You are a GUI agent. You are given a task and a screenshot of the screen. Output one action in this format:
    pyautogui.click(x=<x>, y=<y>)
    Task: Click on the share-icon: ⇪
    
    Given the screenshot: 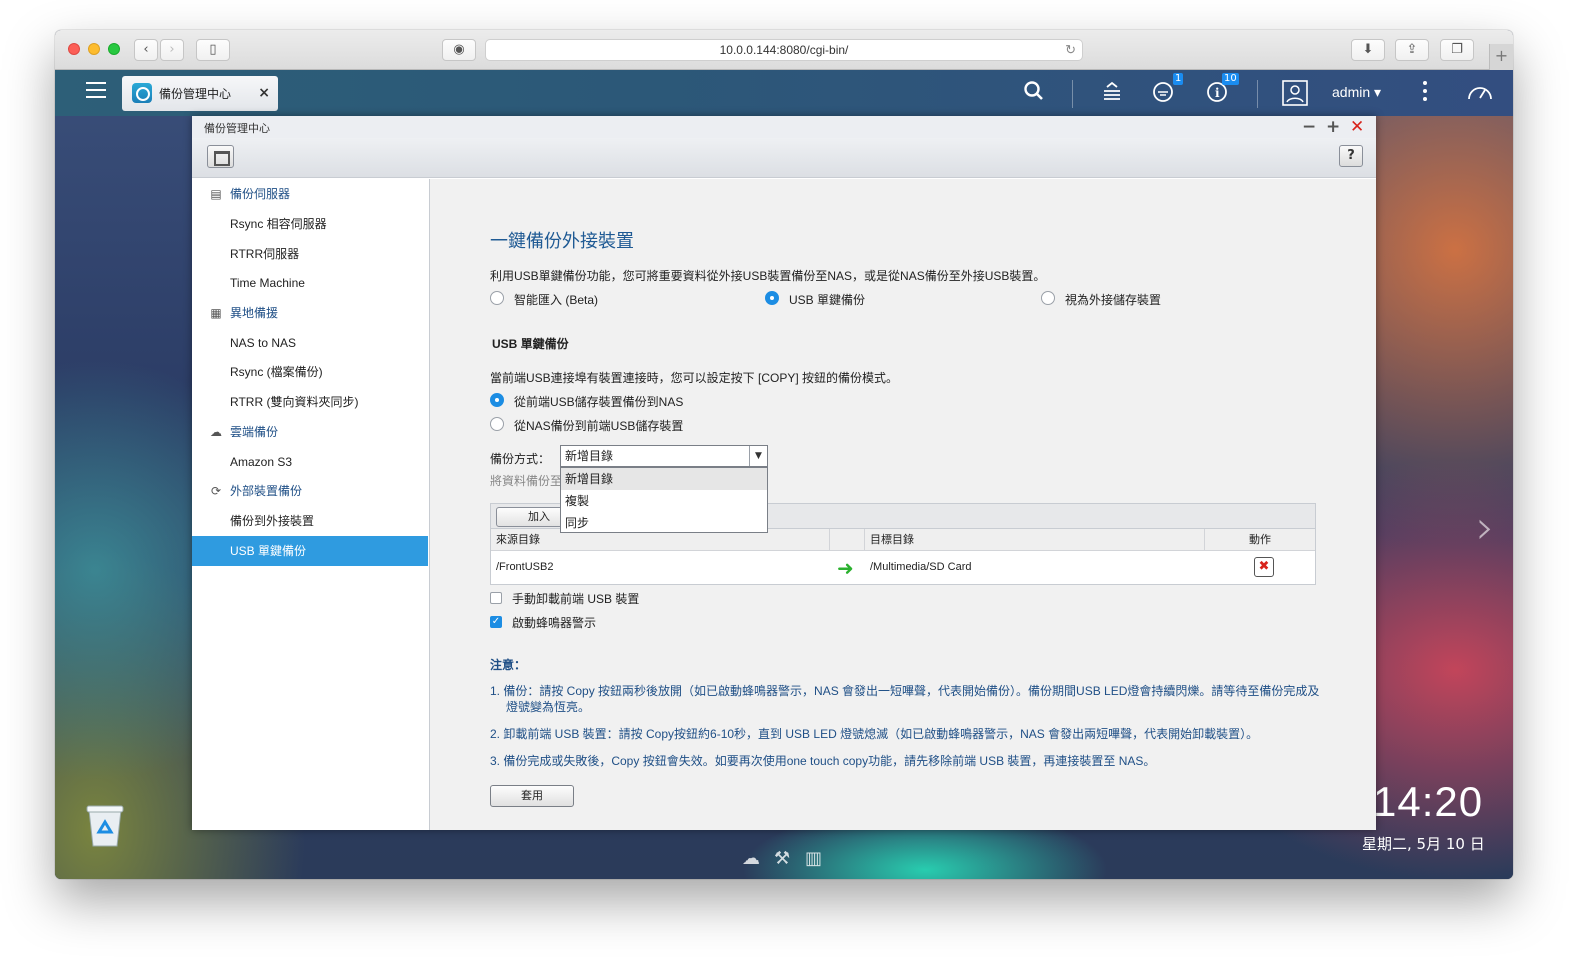 What is the action you would take?
    pyautogui.click(x=1412, y=49)
    